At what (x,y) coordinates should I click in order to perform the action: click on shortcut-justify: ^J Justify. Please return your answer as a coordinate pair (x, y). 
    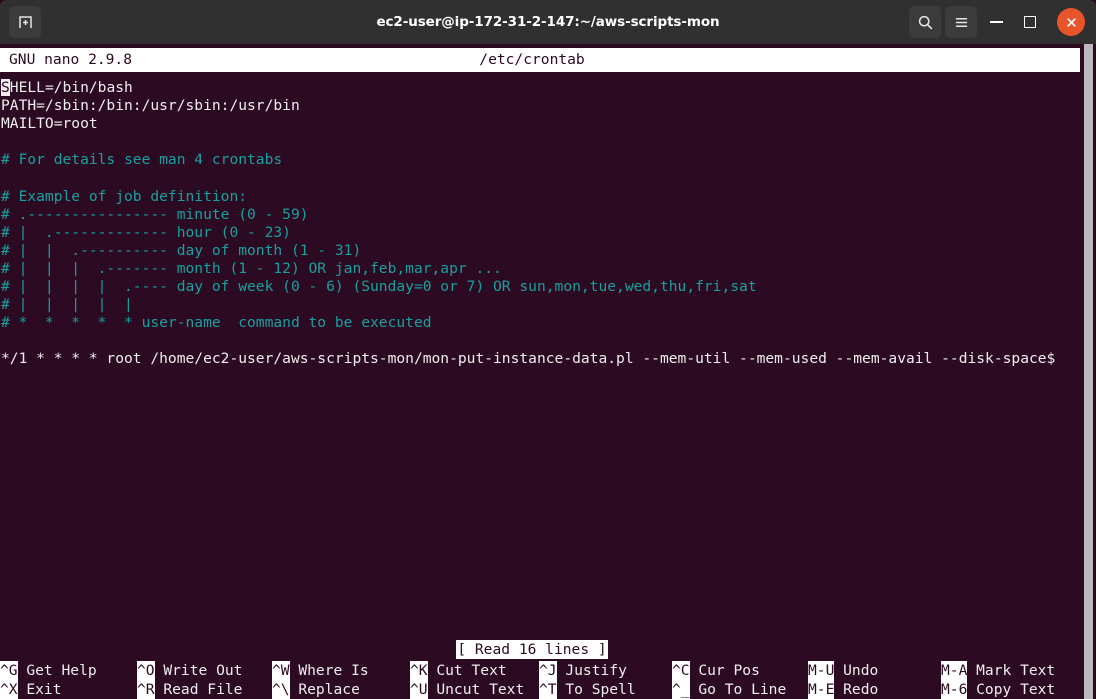
    Looking at the image, I should click on (583, 670).